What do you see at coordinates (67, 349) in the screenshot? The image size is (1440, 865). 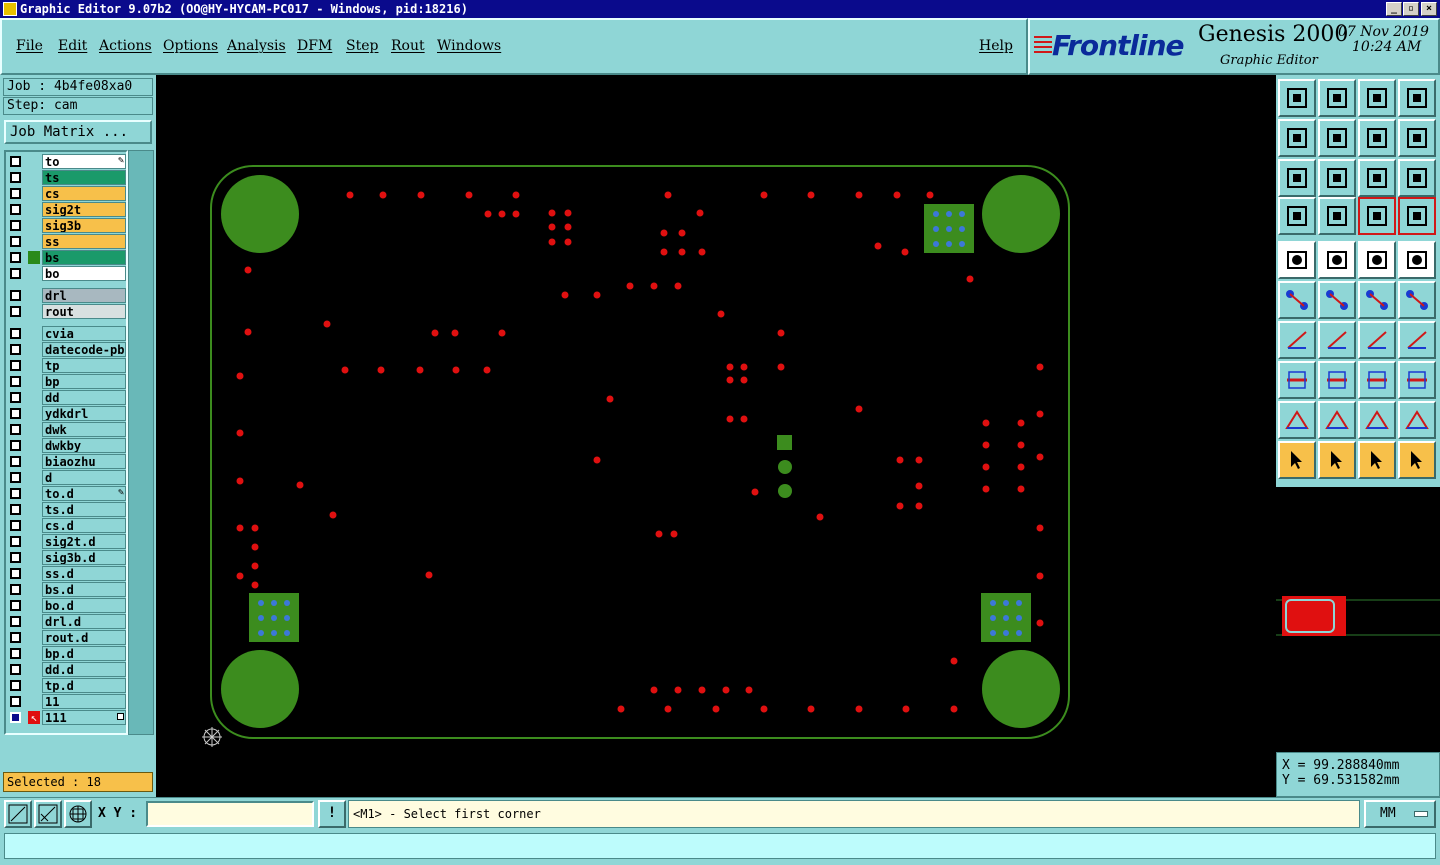 I see `layer-row-datecode-pbo: datecode-pbo` at bounding box center [67, 349].